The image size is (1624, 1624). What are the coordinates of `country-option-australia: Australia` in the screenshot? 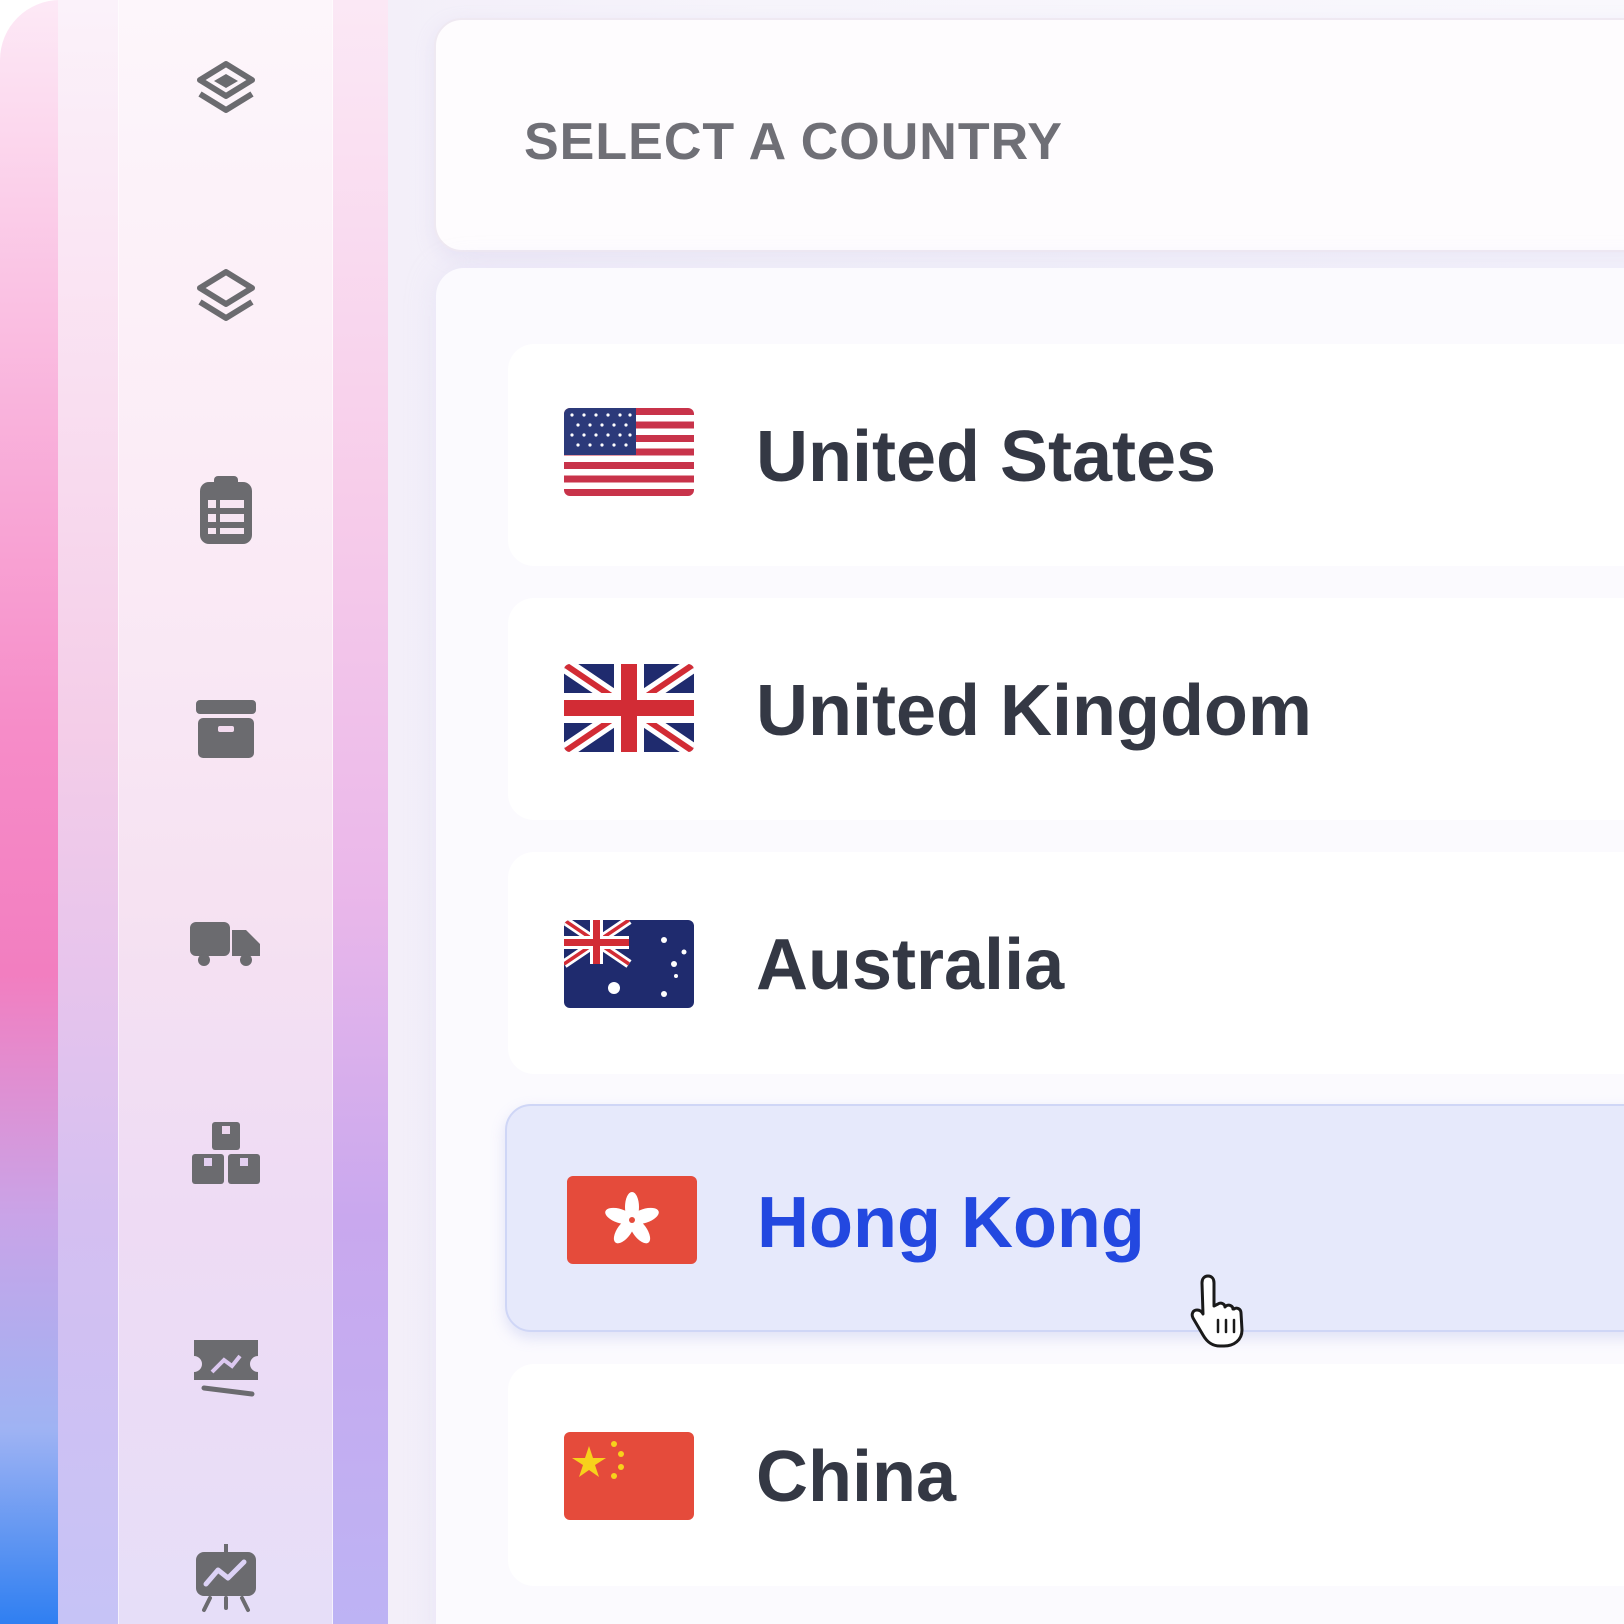 It's located at (1066, 963).